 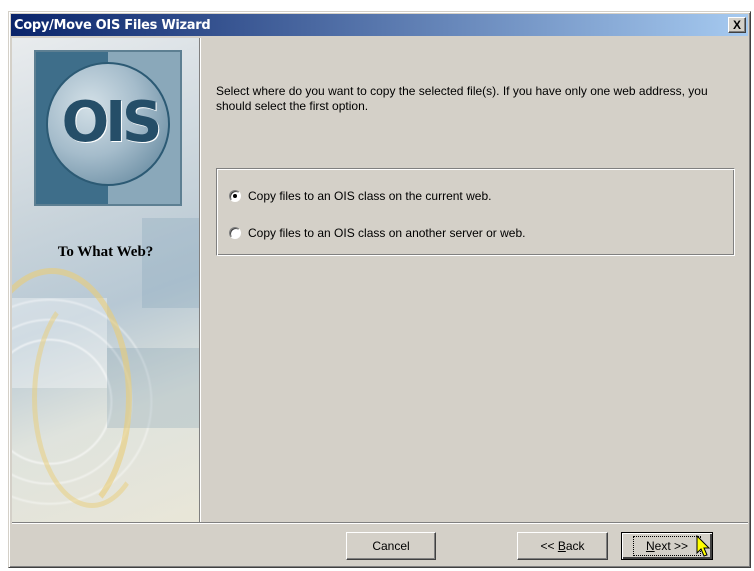 I want to click on back-rest: ack, so click(x=575, y=546).